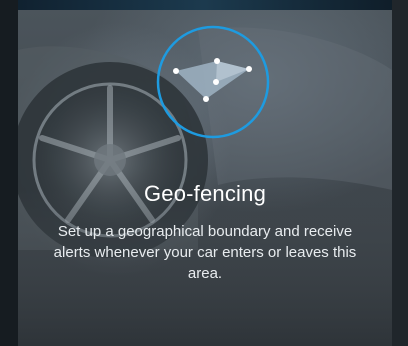 Image resolution: width=408 pixels, height=346 pixels. I want to click on feature-title: Geo-fencing, so click(205, 193).